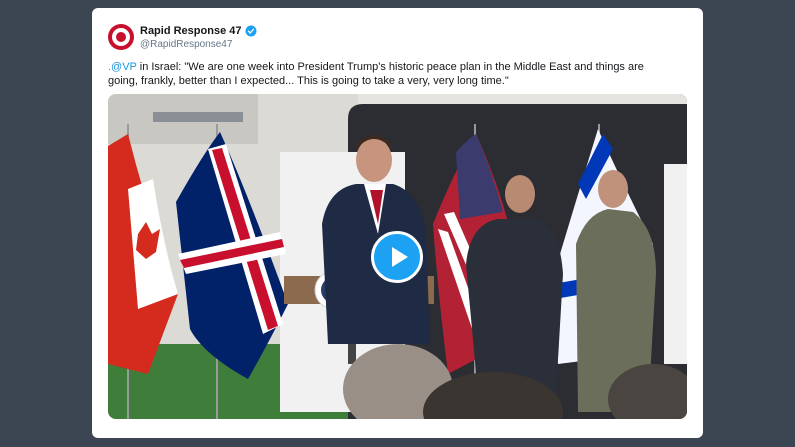 The image size is (795, 447). I want to click on verified-badge-icon, so click(251, 31).